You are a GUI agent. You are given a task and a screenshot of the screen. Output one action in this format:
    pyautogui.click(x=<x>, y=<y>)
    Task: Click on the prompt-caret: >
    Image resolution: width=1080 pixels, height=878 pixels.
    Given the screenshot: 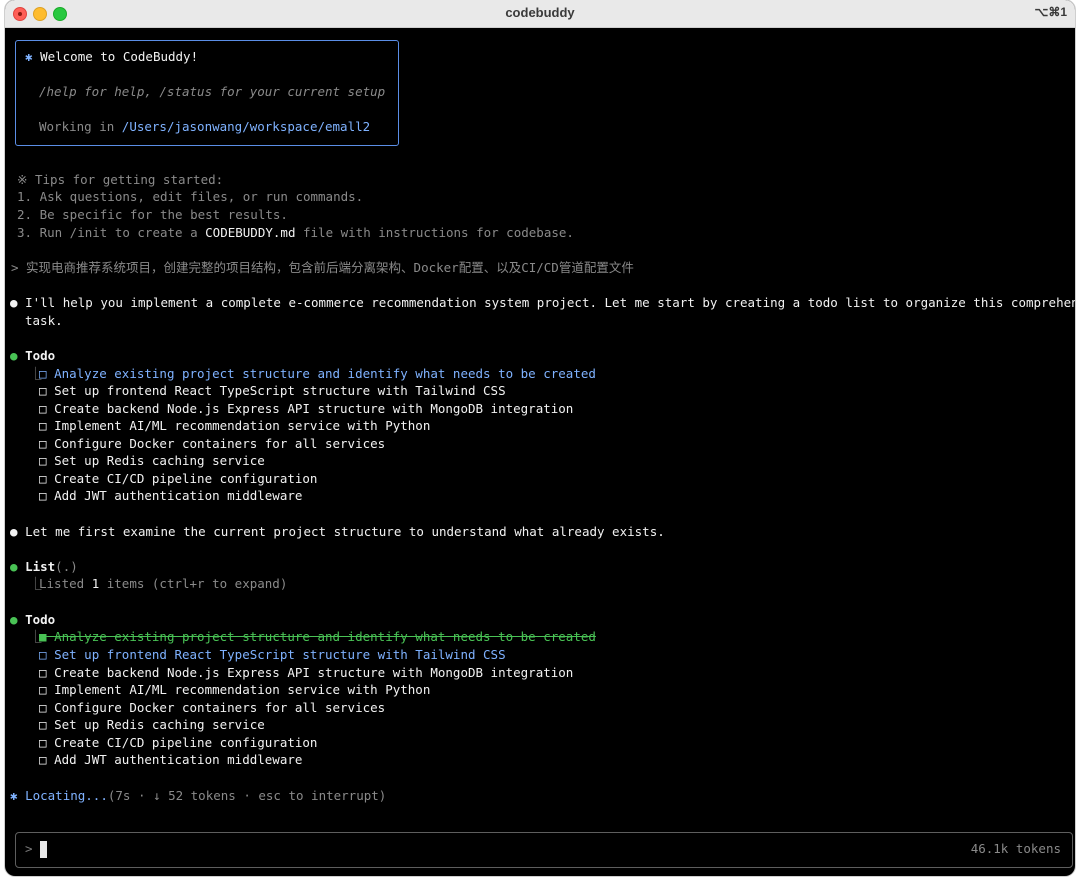 What is the action you would take?
    pyautogui.click(x=29, y=848)
    